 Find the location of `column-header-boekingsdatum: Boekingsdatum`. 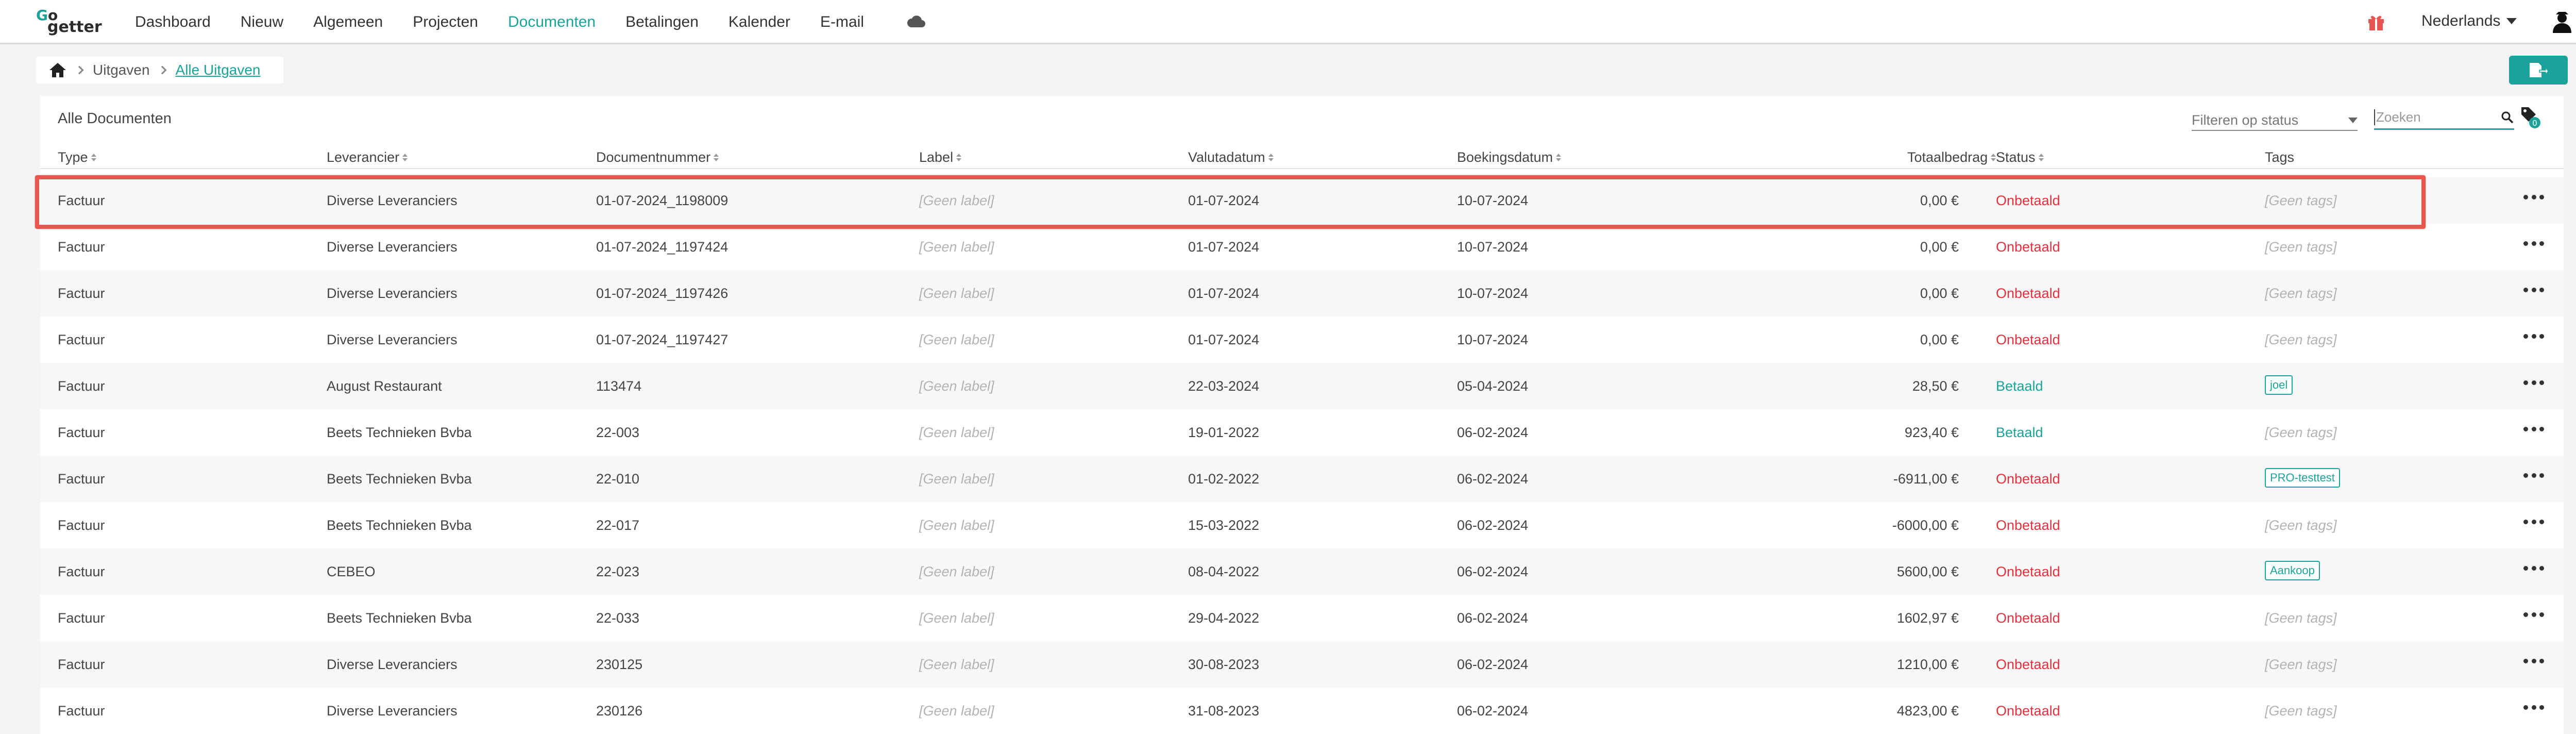

column-header-boekingsdatum: Boekingsdatum is located at coordinates (1509, 157).